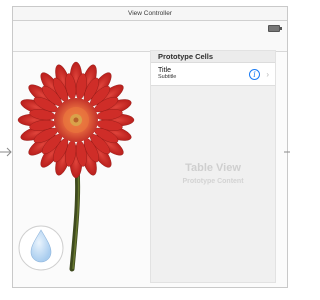  What do you see at coordinates (41, 248) in the screenshot?
I see `water-drop-icon` at bounding box center [41, 248].